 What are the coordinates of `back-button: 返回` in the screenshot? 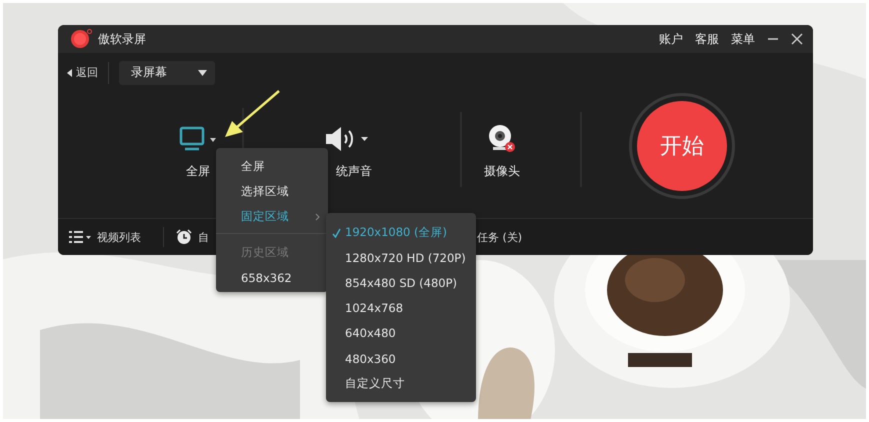 It's located at (82, 72).